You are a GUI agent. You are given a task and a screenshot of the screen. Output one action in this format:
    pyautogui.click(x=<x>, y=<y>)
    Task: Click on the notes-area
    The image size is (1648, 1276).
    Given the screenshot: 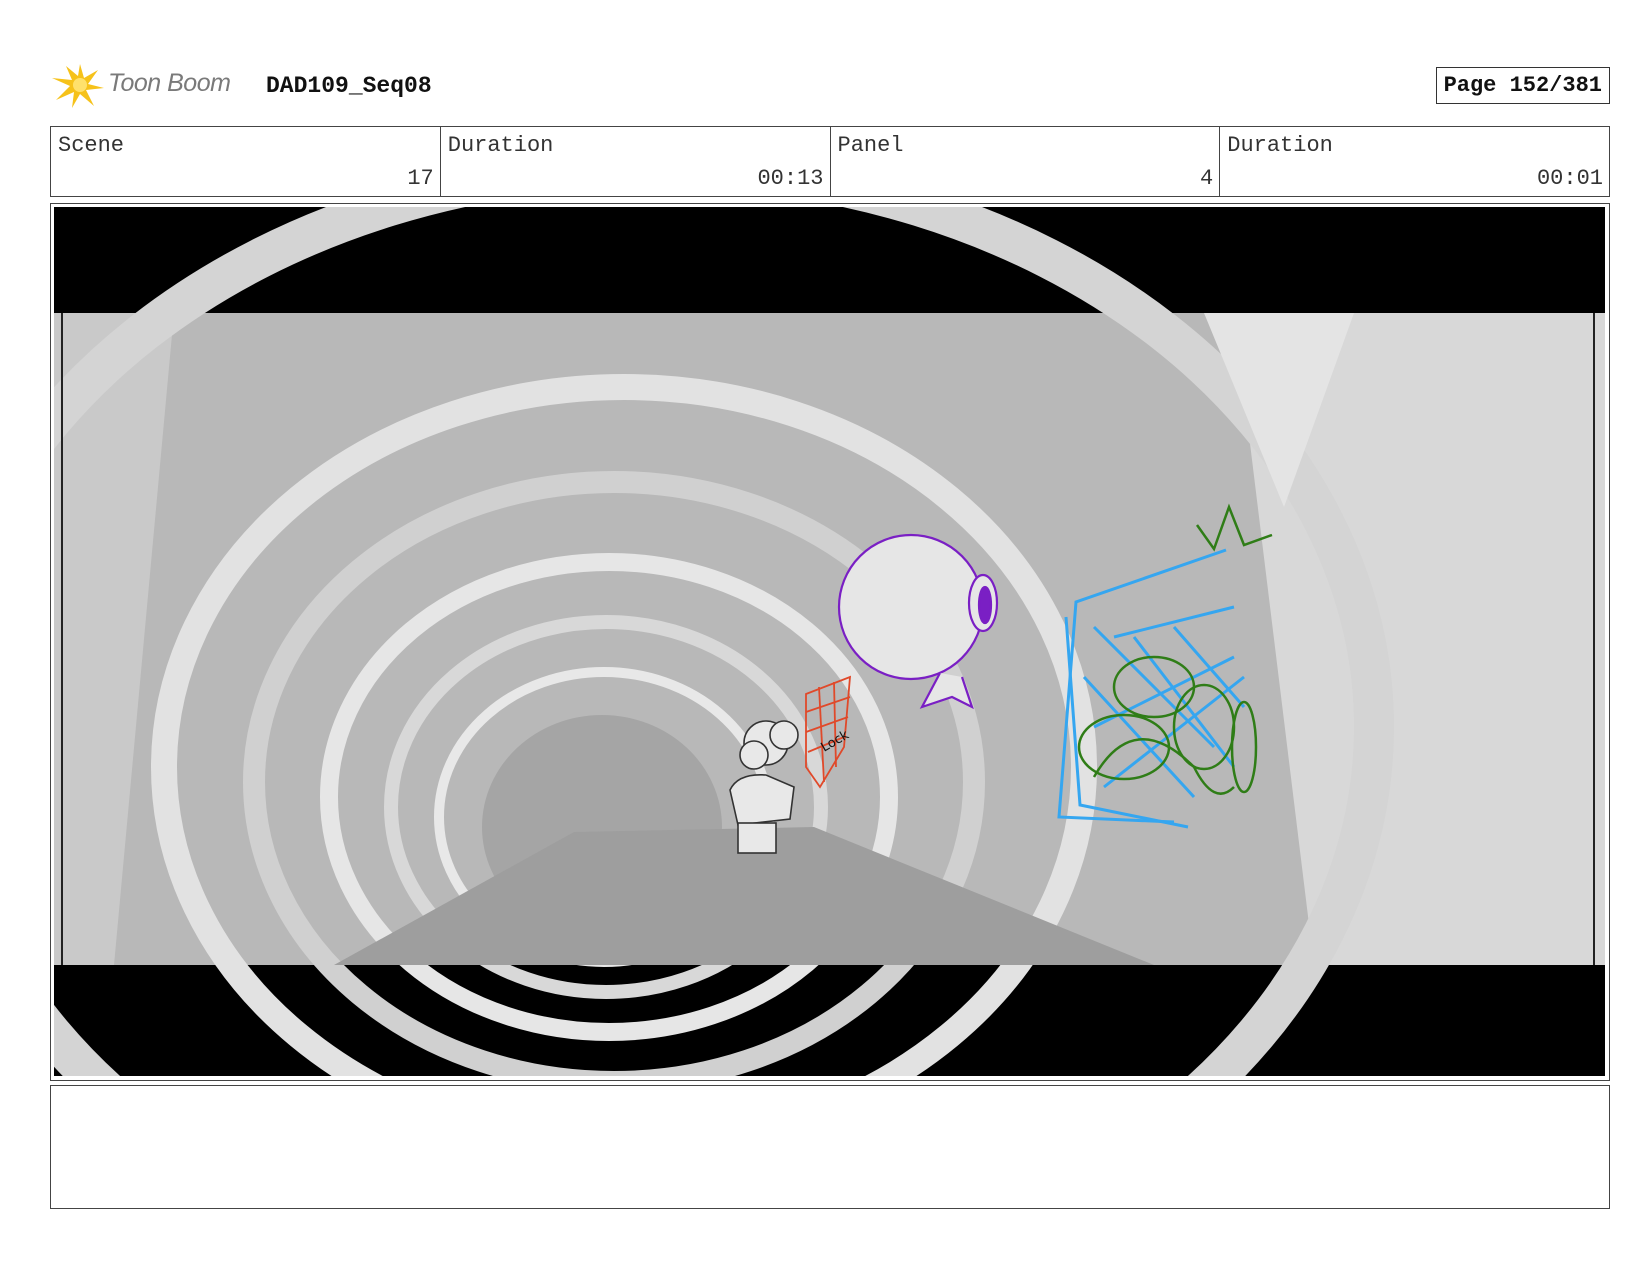 What is the action you would take?
    pyautogui.click(x=830, y=1147)
    